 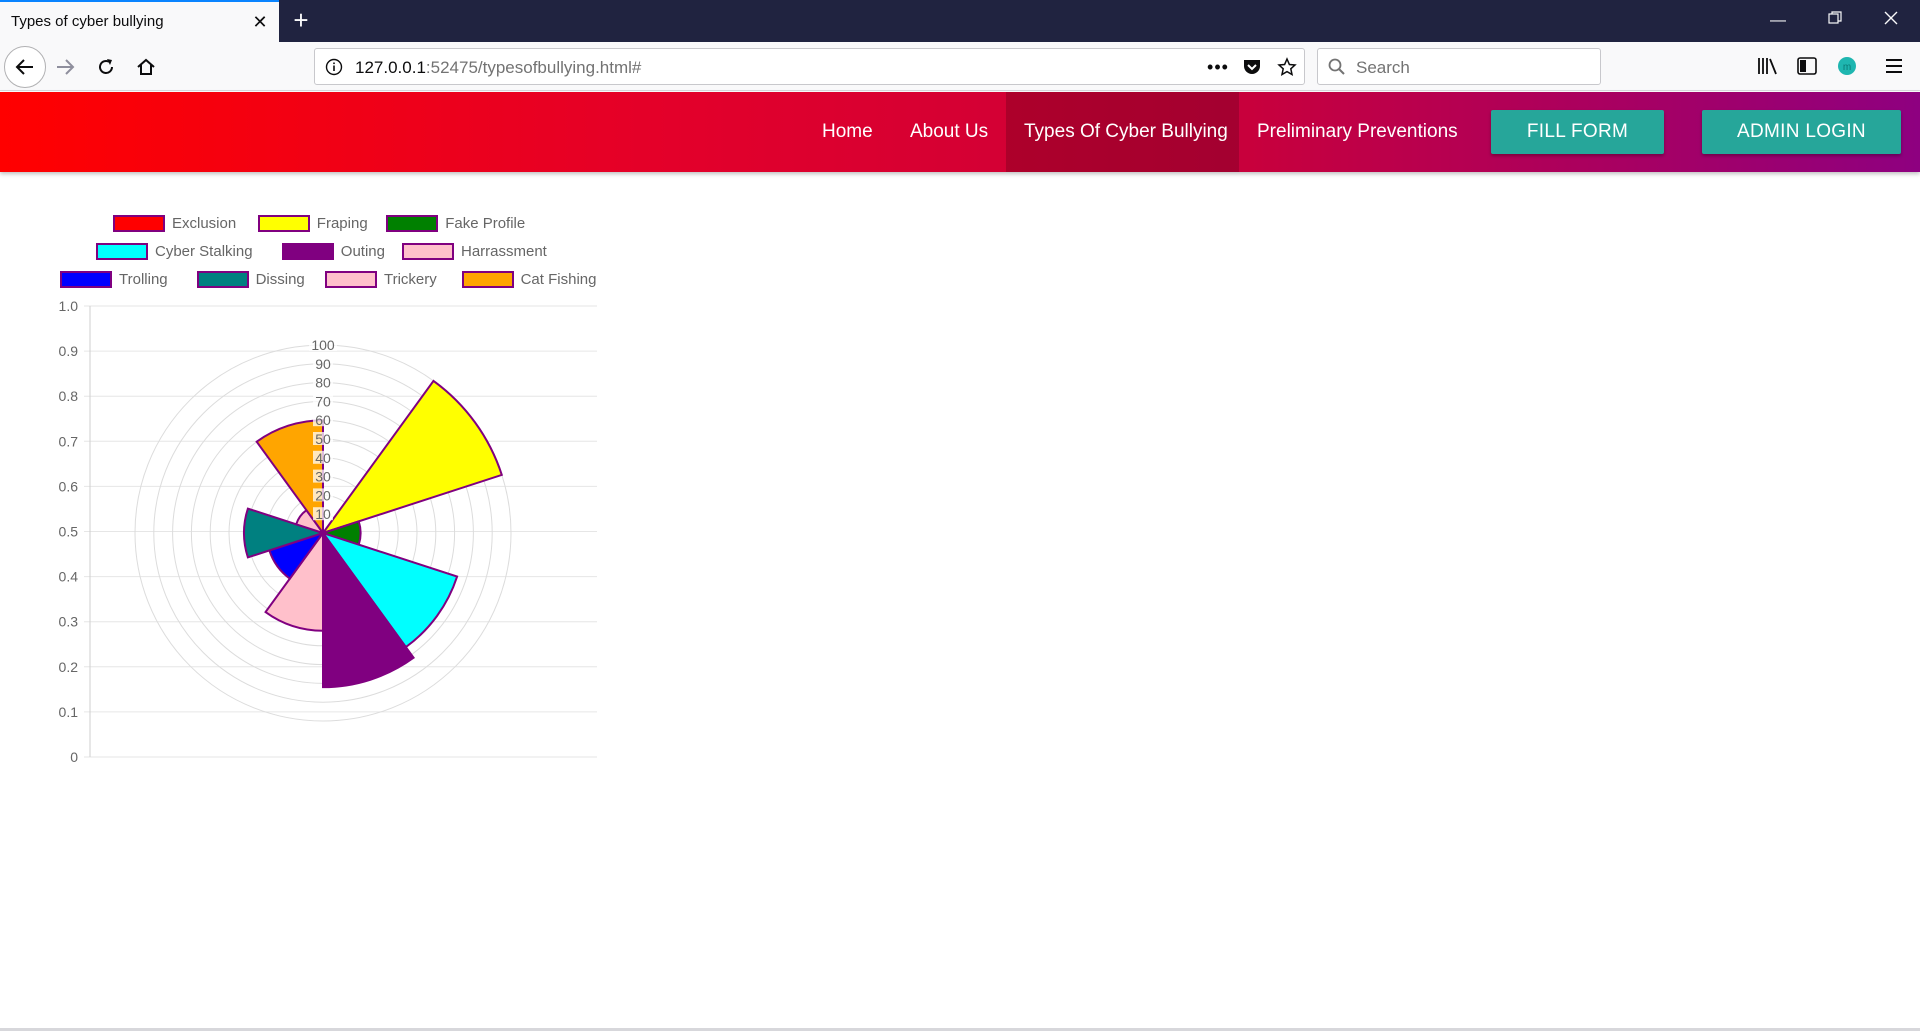 I want to click on y-tick-label: 0.9, so click(x=69, y=351).